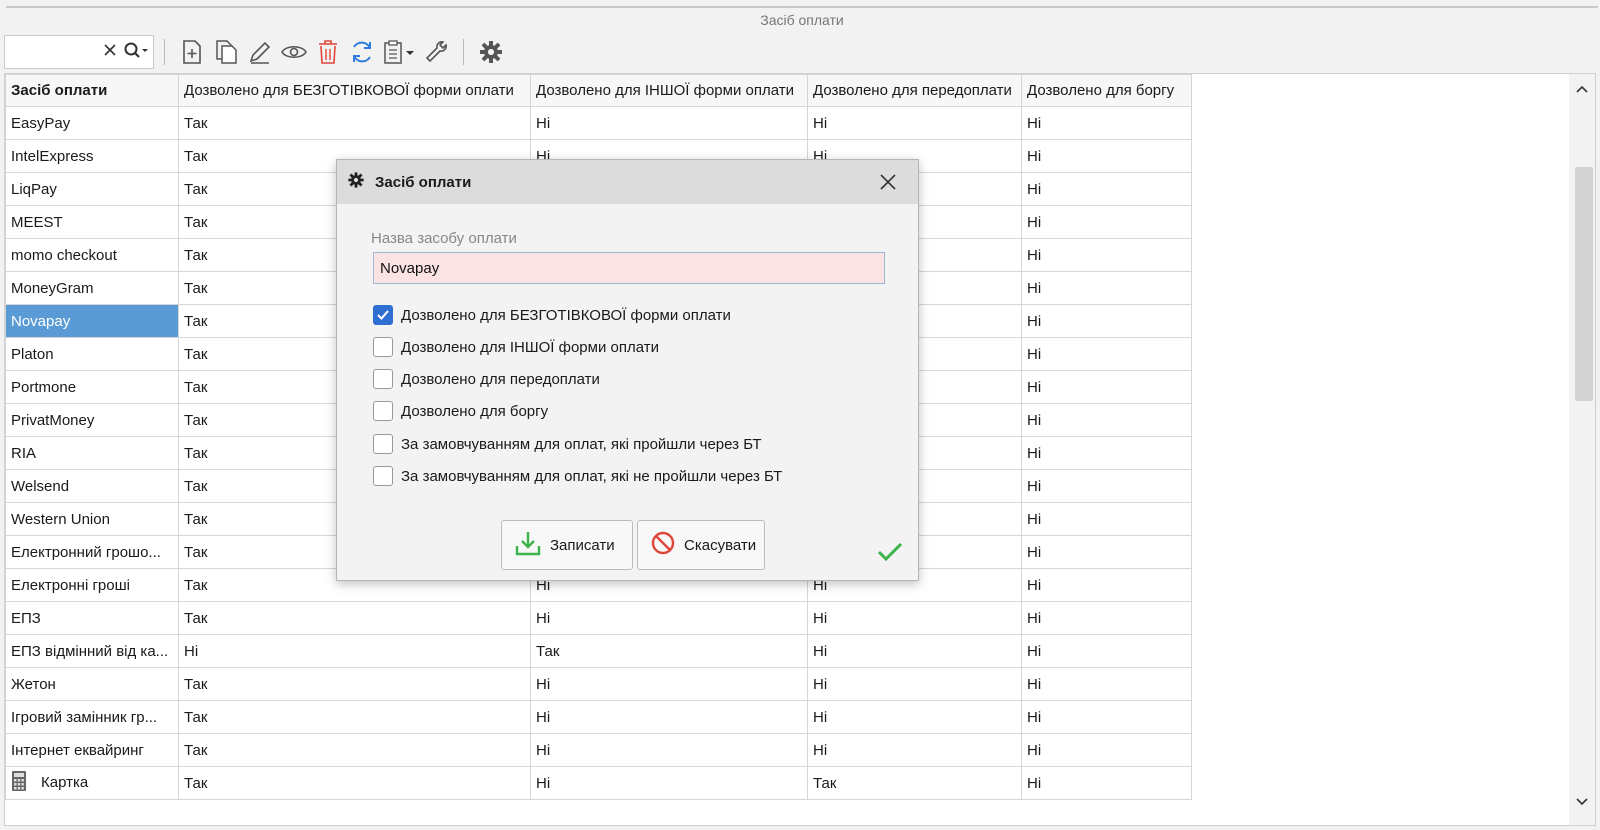 The width and height of the screenshot is (1600, 830). Describe the element at coordinates (92, 585) in the screenshot. I see `payment-method-name-cell: Електронні гроші` at that location.